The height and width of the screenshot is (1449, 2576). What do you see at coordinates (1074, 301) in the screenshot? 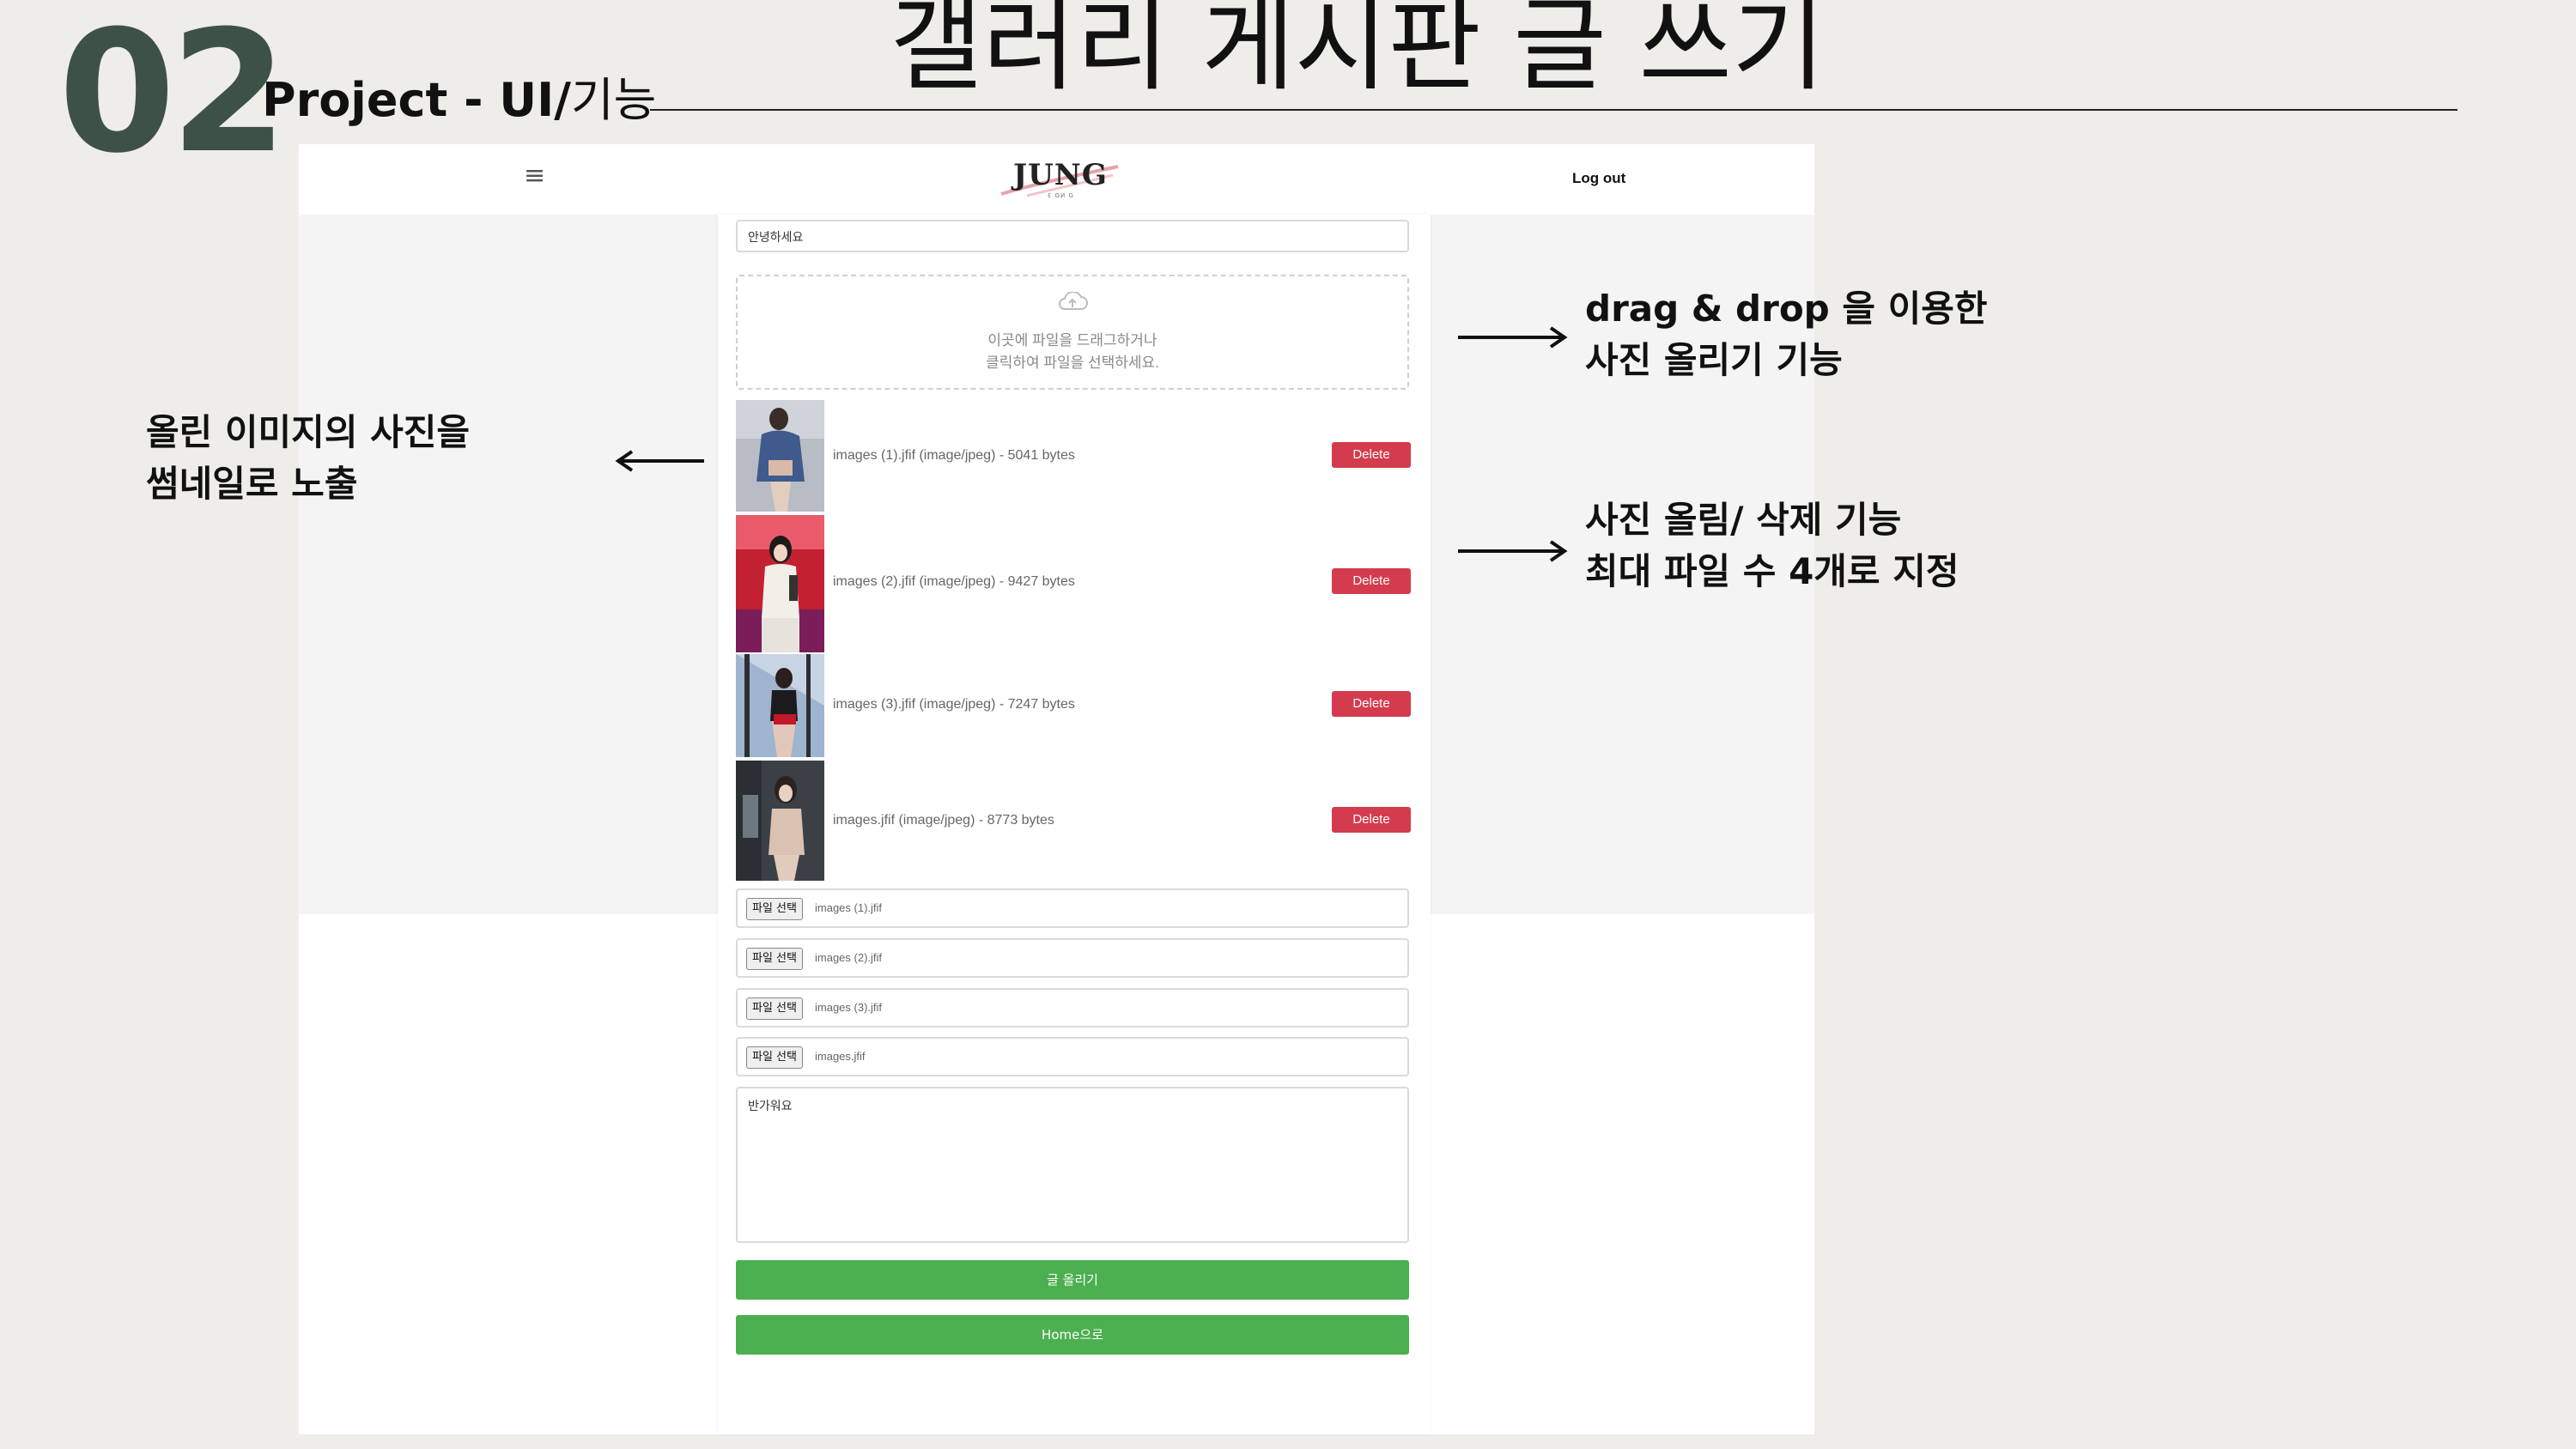
I see `cloud-upload-icon` at bounding box center [1074, 301].